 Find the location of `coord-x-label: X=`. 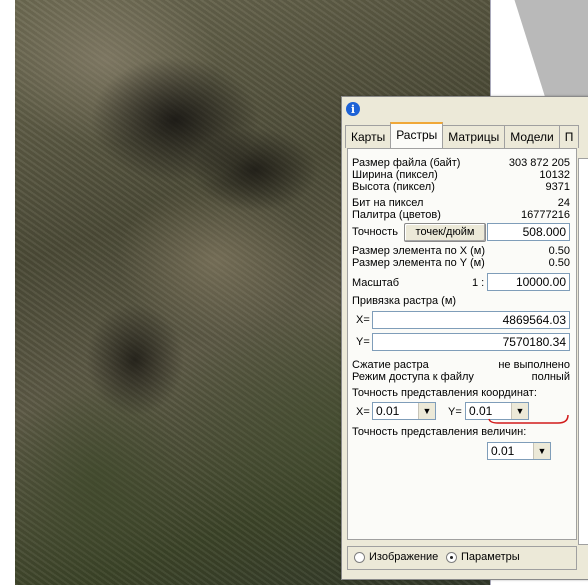

coord-x-label: X= is located at coordinates (363, 412).